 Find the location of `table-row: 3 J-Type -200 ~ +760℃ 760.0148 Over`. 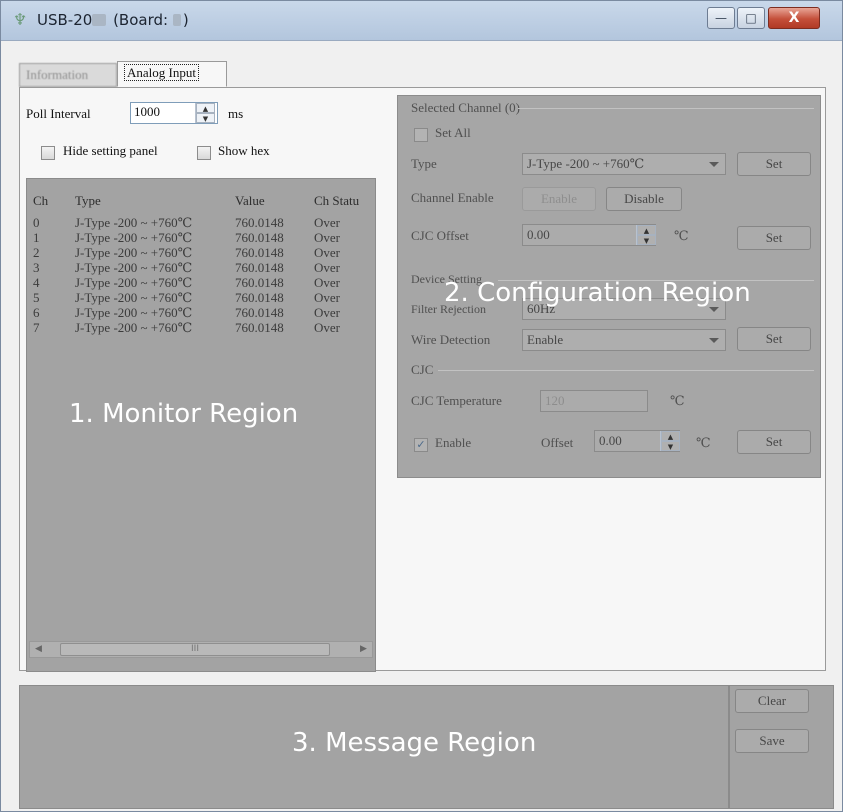

table-row: 3 J-Type -200 ~ +760℃ 760.0148 Over is located at coordinates (201, 267).